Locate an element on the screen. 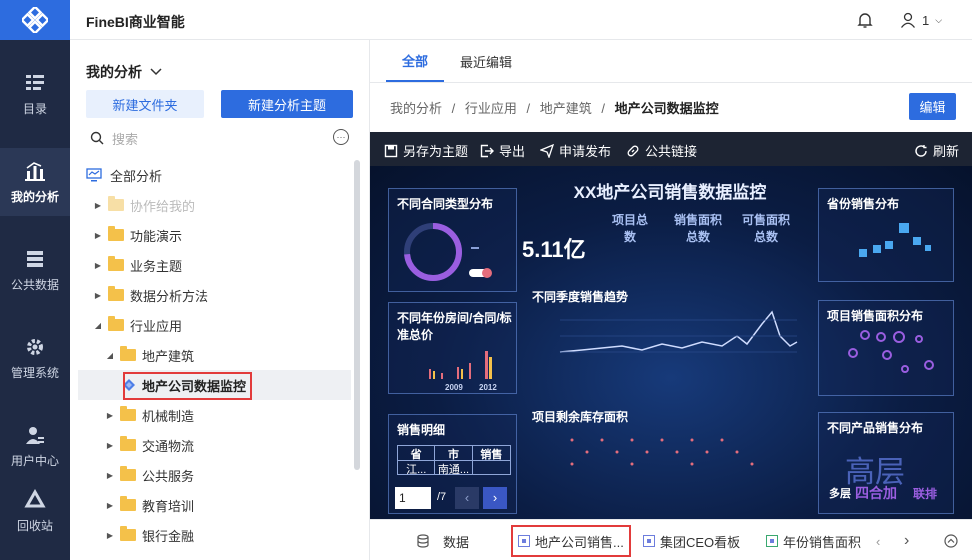 This screenshot has height=560, width=972. new-topic-button: 新建分析主题 is located at coordinates (287, 104).